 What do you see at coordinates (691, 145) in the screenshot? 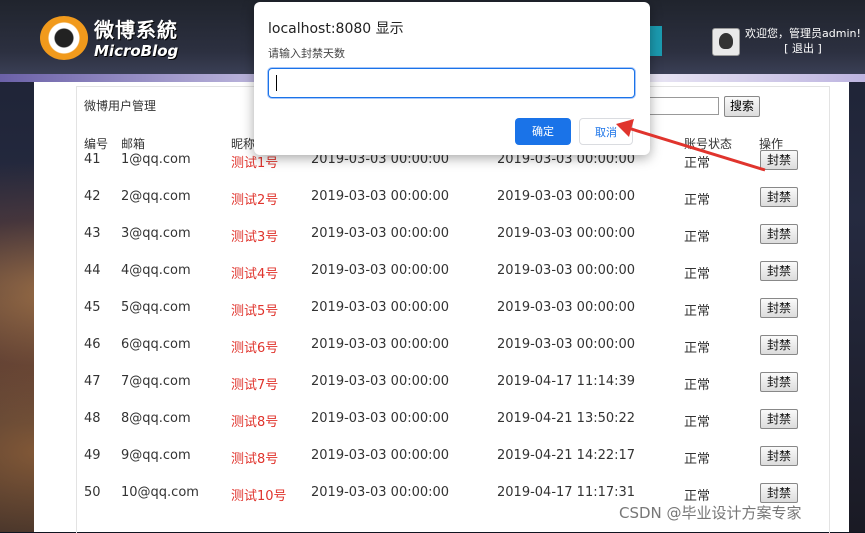
I see `annotation-arrow-icon` at bounding box center [691, 145].